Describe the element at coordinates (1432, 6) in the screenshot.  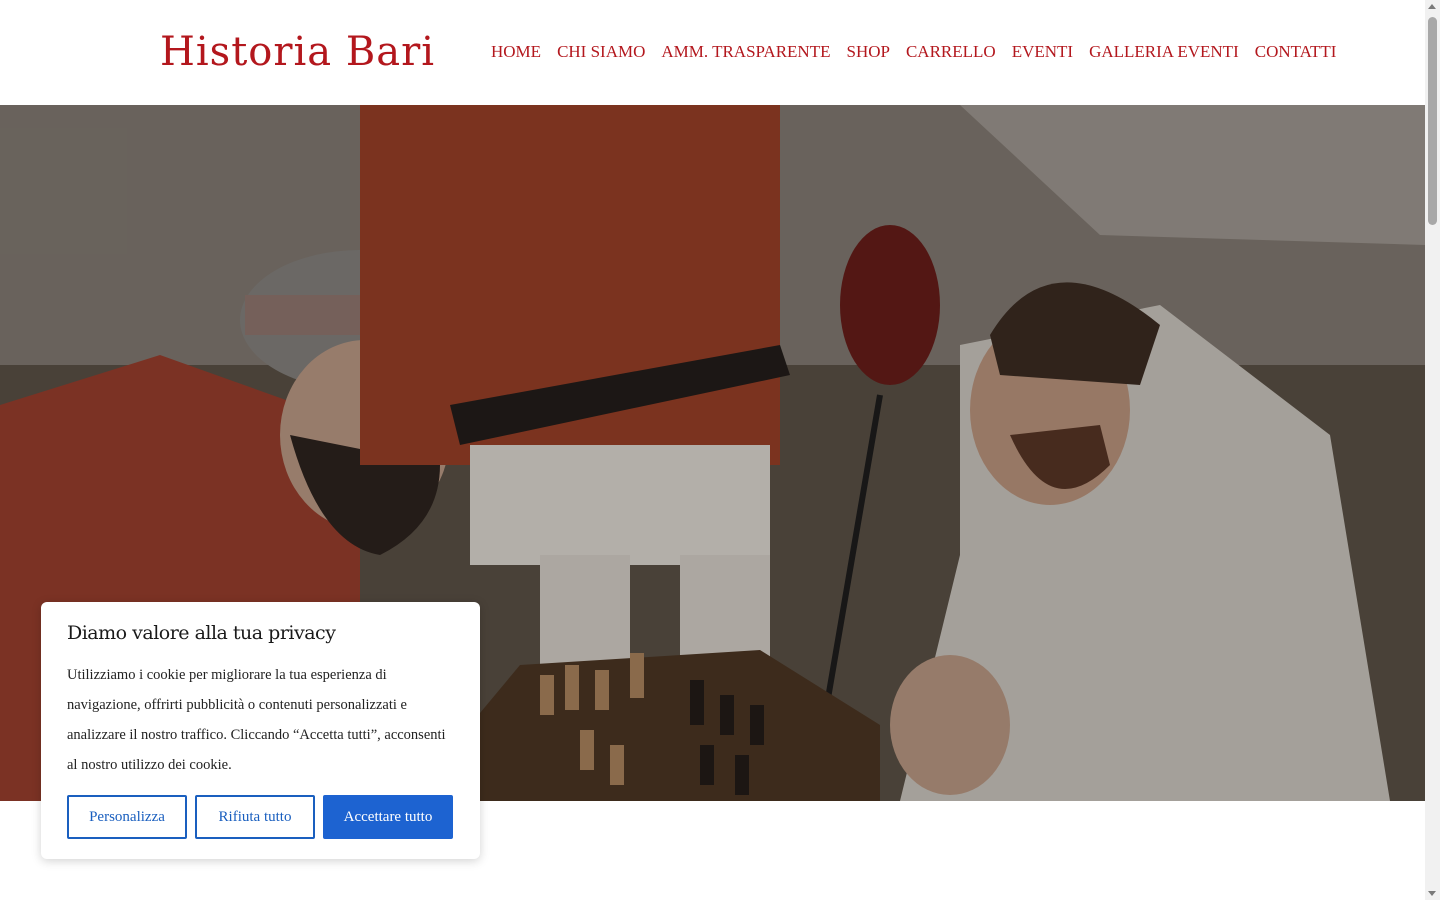
I see `scroll-up-icon` at that location.